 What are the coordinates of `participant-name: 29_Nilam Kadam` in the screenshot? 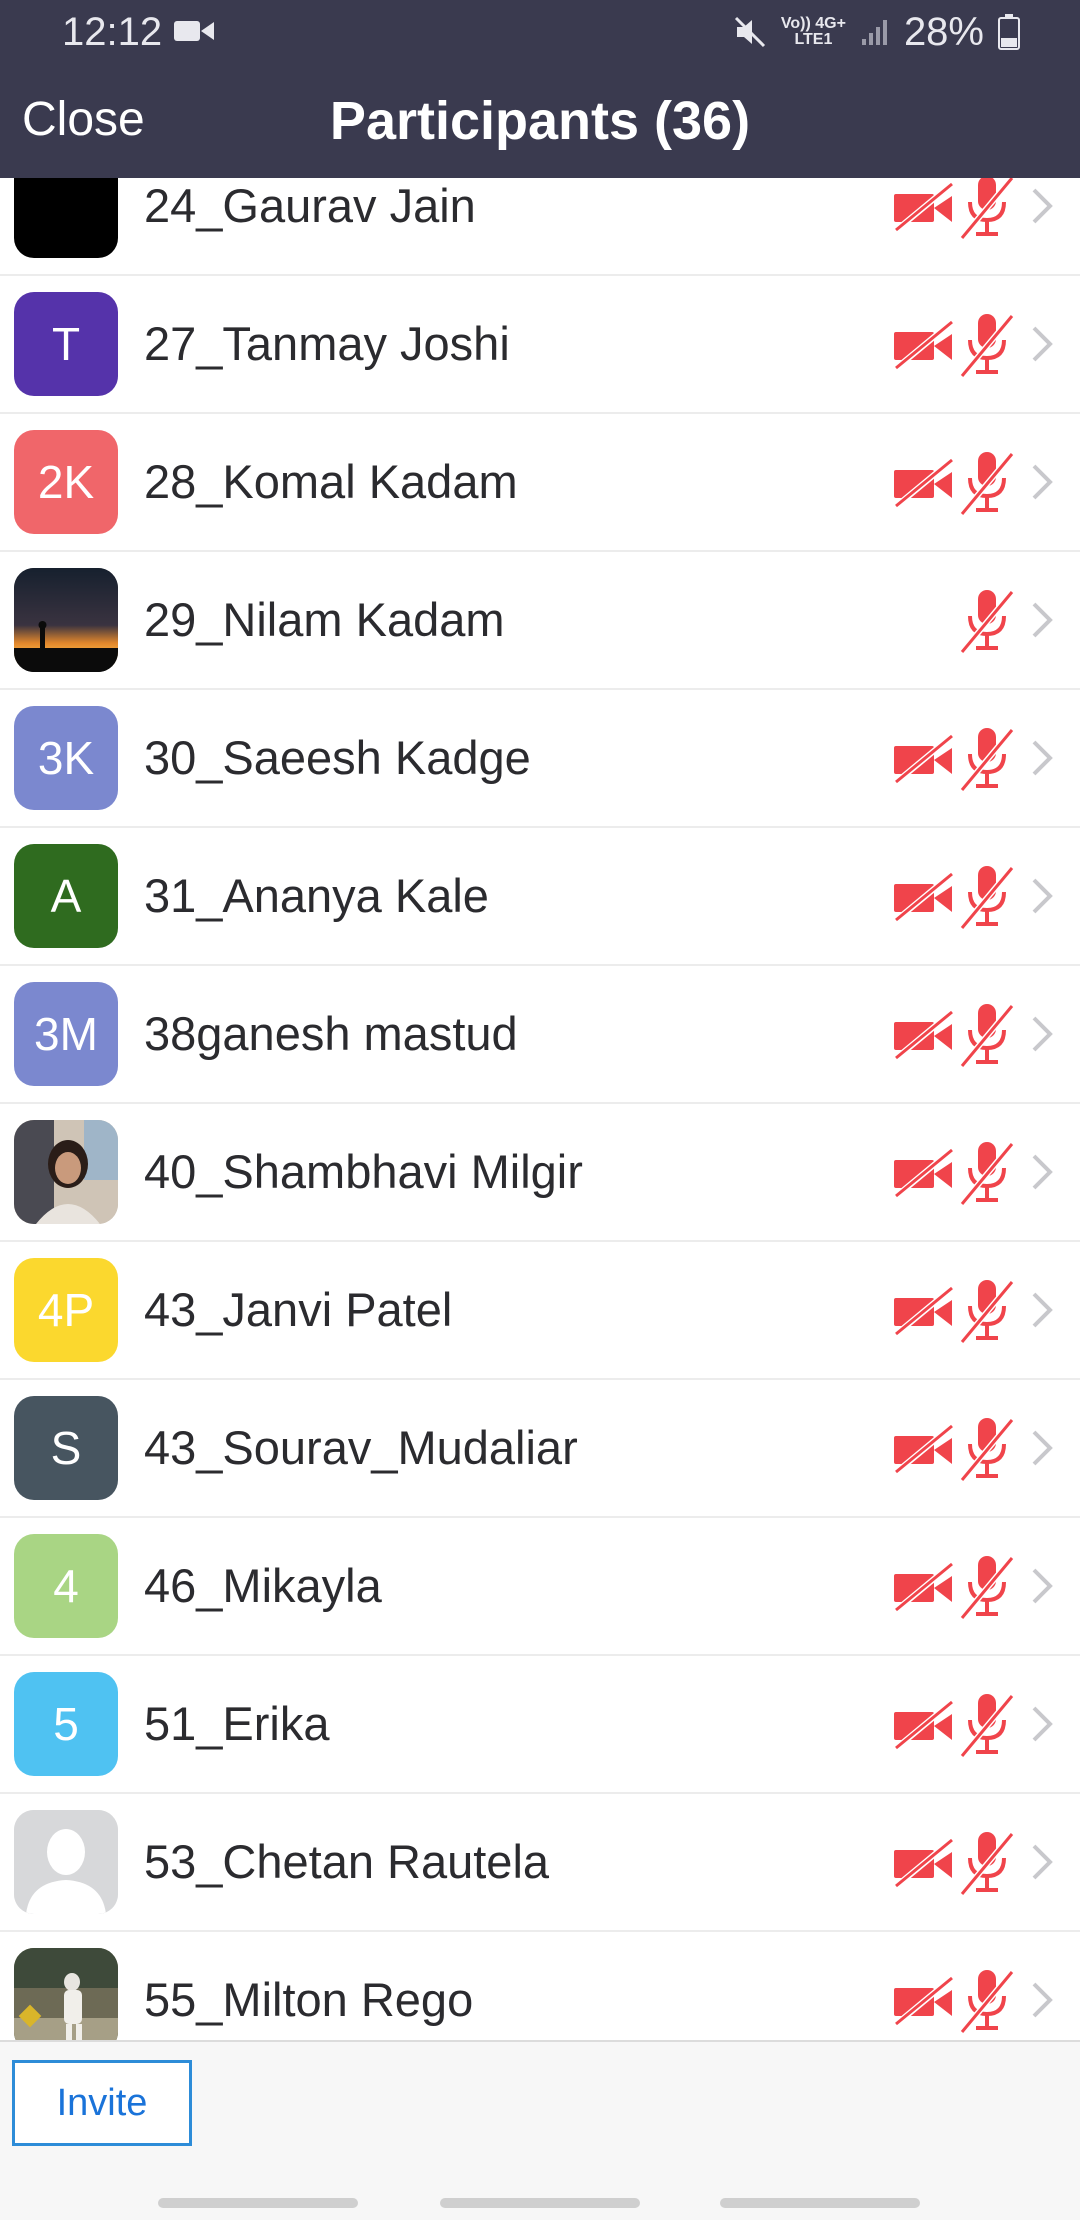 It's located at (324, 619).